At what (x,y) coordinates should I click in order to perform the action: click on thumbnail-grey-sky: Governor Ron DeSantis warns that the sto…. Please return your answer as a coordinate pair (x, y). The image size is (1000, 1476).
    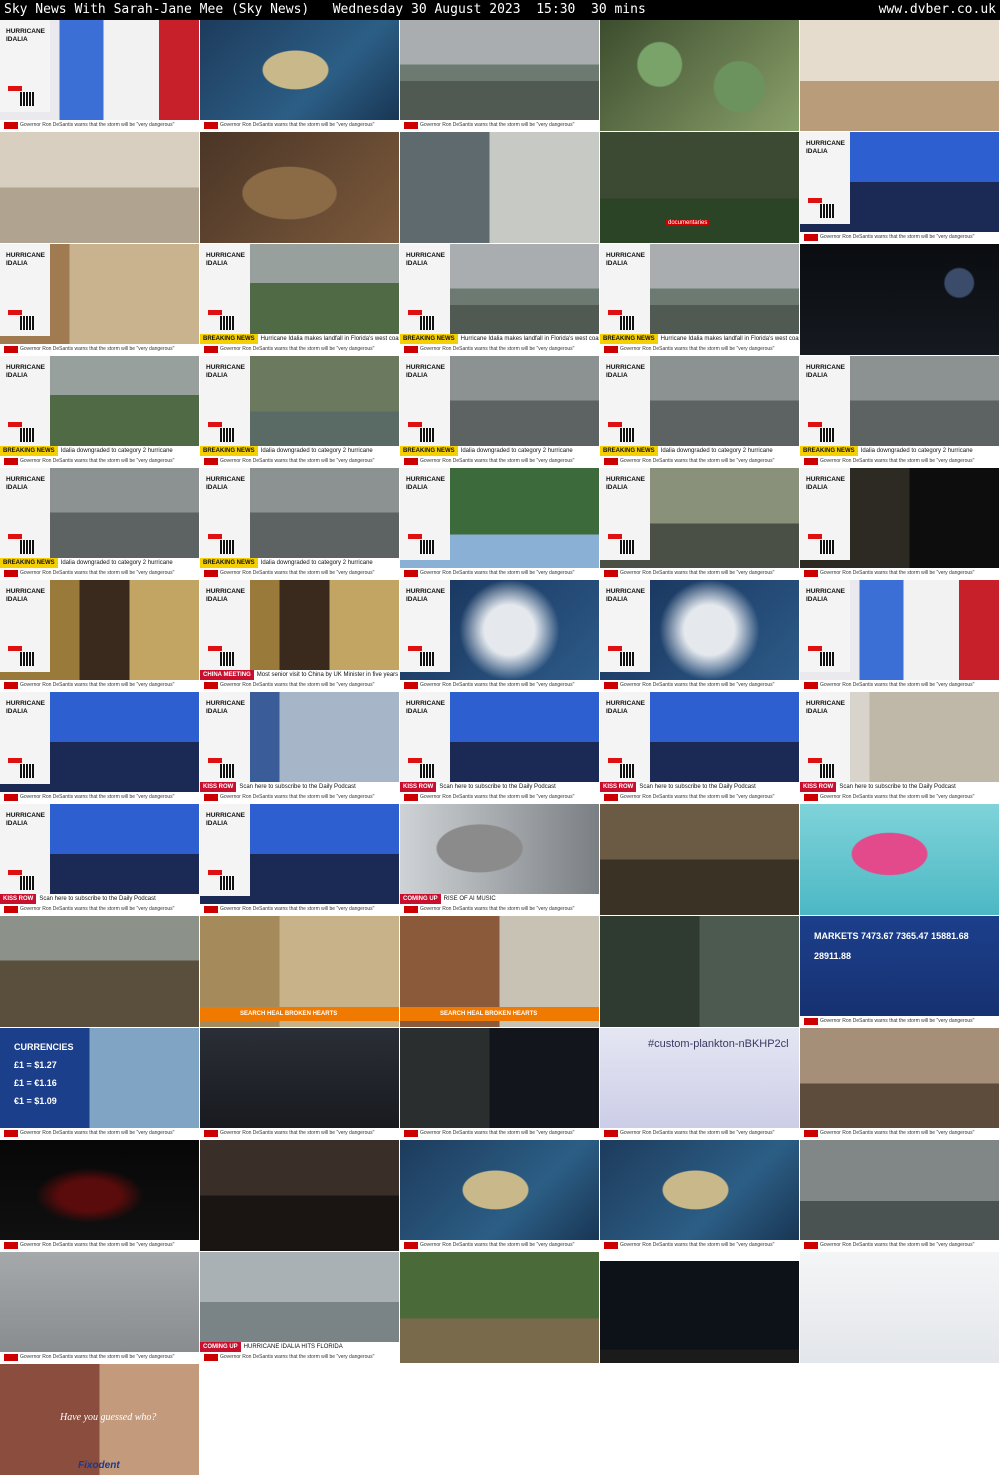
    Looking at the image, I should click on (100, 1308).